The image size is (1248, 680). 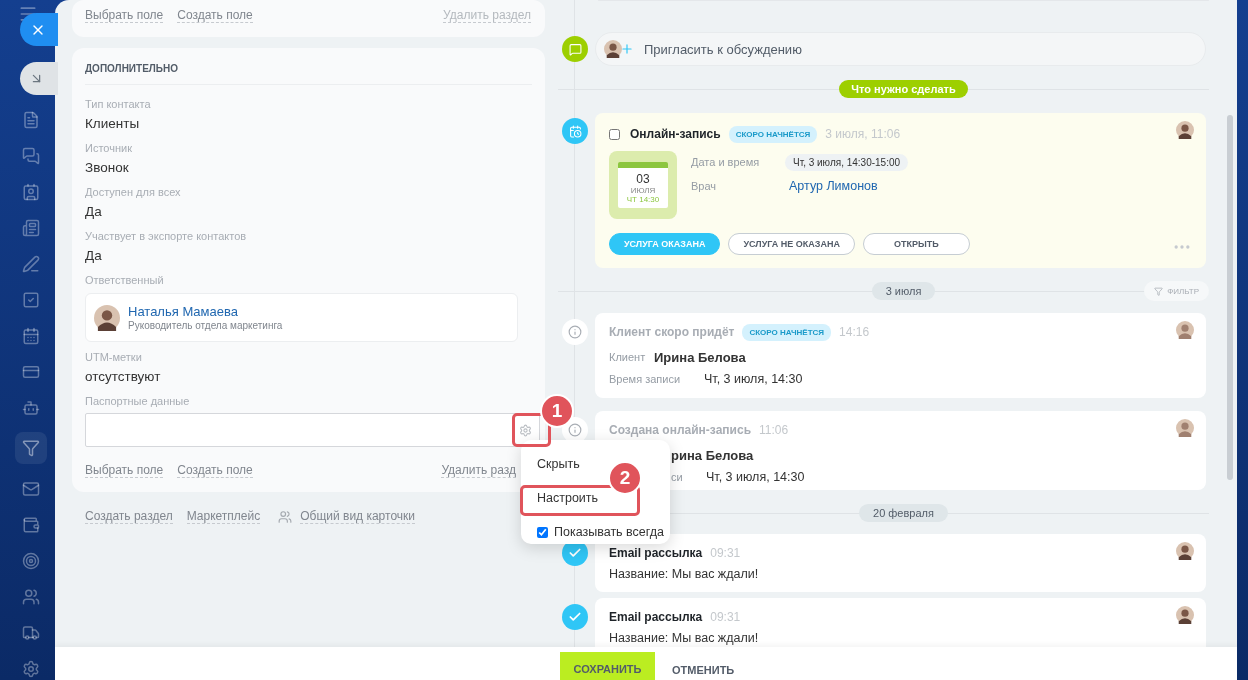 What do you see at coordinates (791, 244) in the screenshot?
I see `status-button: УСЛУГА НЕ ОКАЗАНА` at bounding box center [791, 244].